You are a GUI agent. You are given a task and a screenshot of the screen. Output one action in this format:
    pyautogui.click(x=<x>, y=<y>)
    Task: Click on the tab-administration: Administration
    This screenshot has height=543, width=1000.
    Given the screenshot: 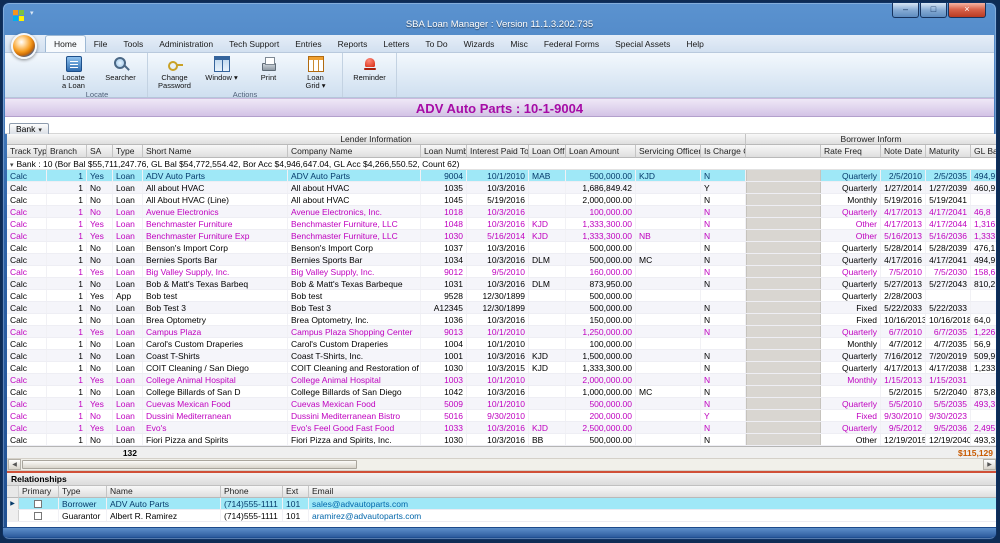 What is the action you would take?
    pyautogui.click(x=186, y=44)
    